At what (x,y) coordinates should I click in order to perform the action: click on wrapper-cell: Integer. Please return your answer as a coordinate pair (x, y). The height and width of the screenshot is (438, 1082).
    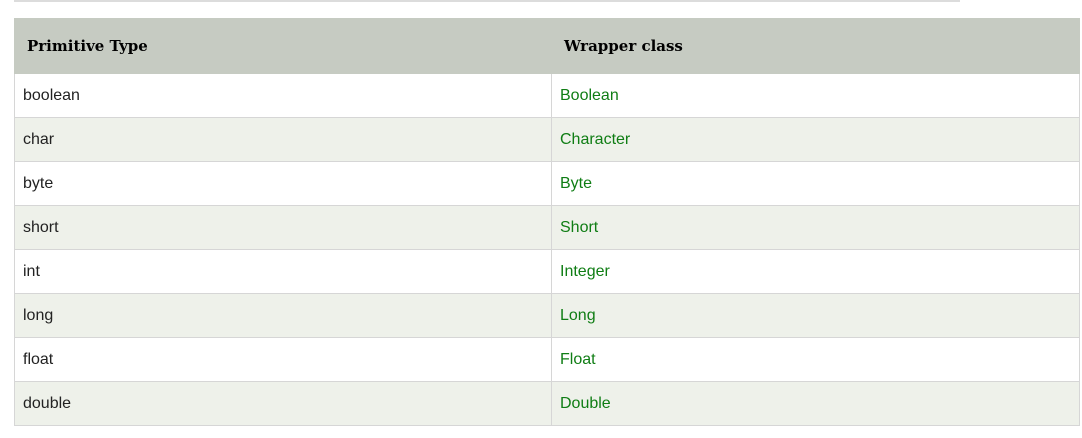
    Looking at the image, I should click on (815, 271).